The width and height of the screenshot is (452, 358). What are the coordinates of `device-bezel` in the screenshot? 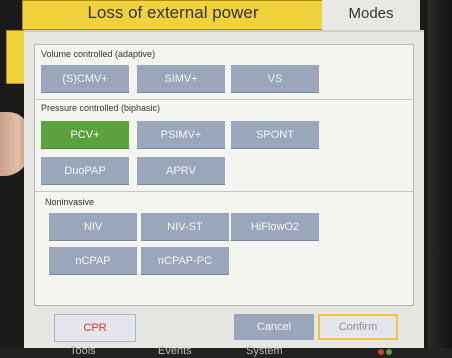 It's located at (440, 179).